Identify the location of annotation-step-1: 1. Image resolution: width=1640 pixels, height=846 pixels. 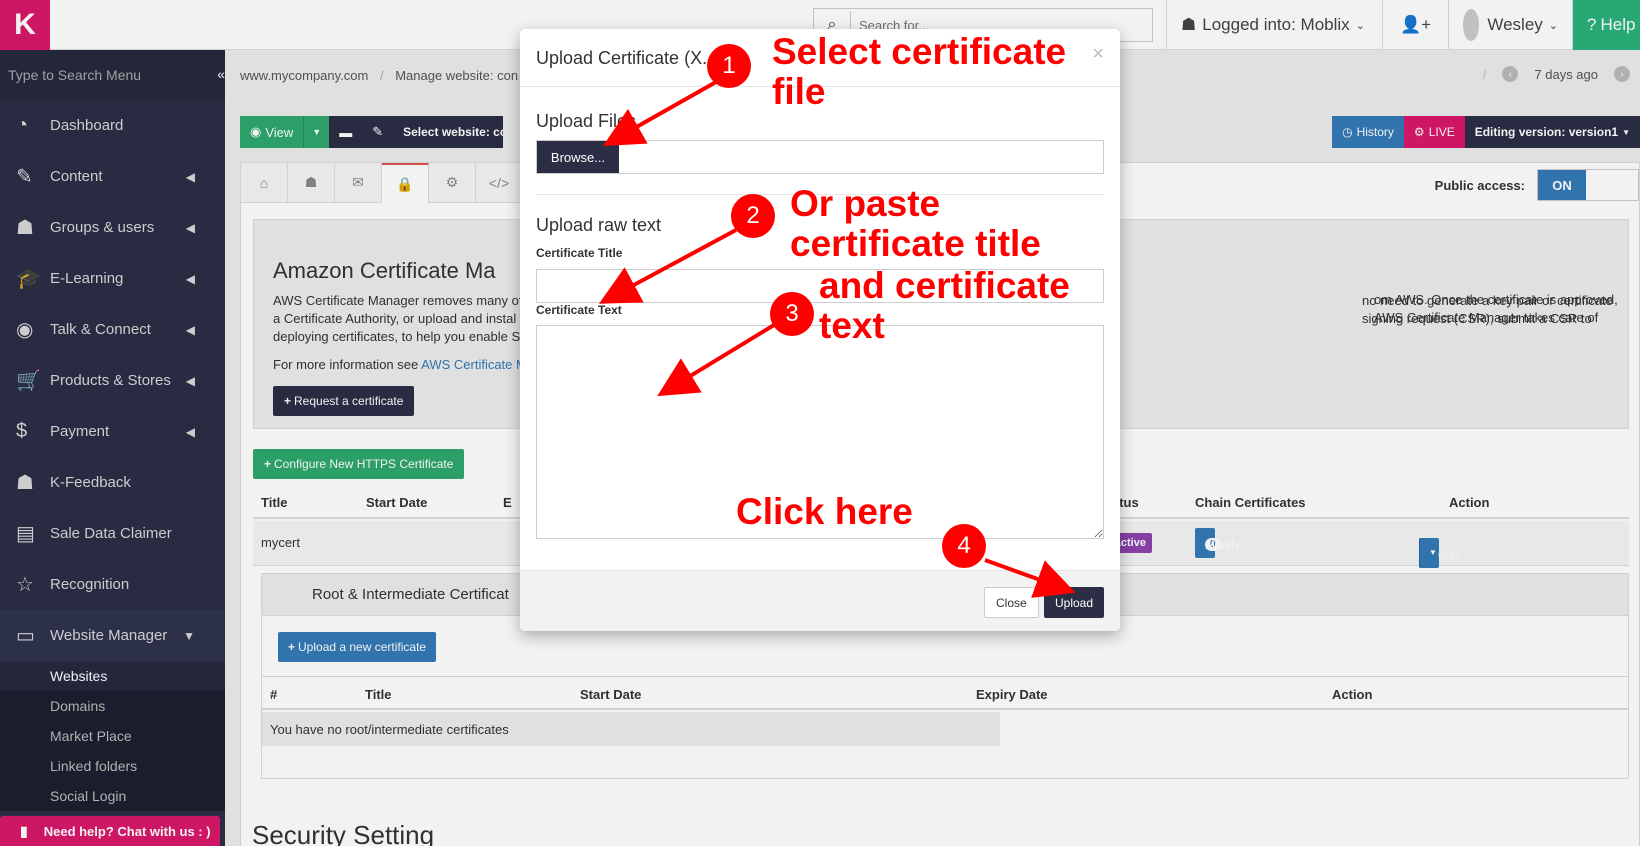
(729, 66).